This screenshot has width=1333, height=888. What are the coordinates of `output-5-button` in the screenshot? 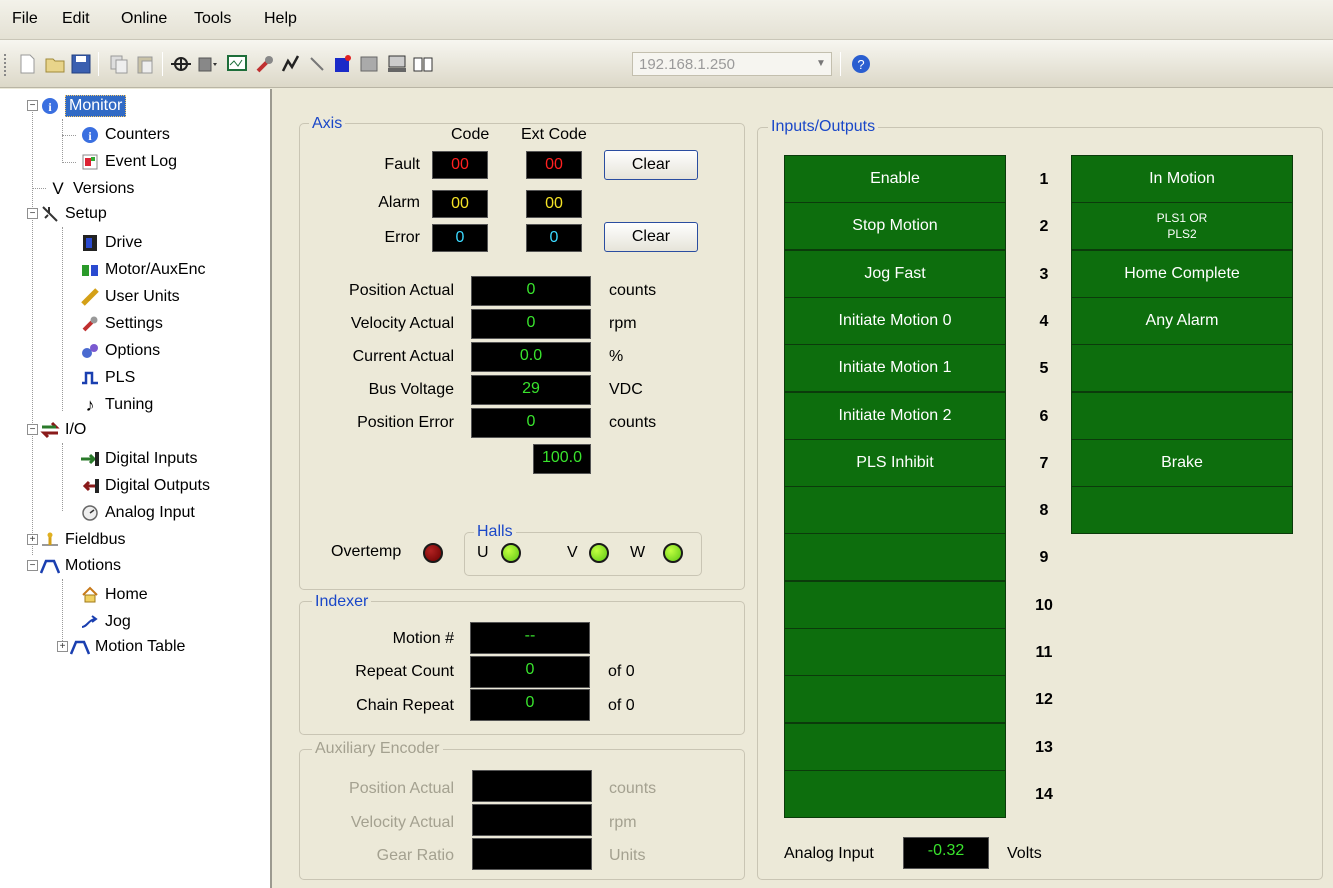 It's located at (1182, 368).